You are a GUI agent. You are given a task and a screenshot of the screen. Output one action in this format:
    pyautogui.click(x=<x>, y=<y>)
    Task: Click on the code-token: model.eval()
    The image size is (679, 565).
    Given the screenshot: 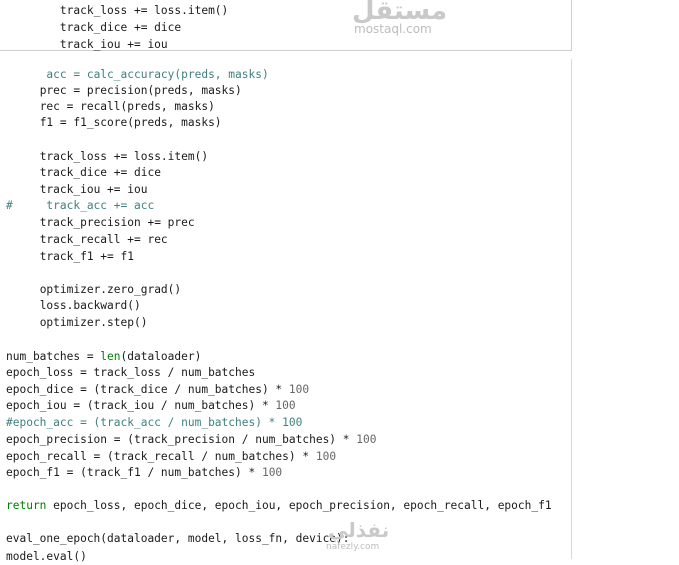 What is the action you would take?
    pyautogui.click(x=46, y=556)
    